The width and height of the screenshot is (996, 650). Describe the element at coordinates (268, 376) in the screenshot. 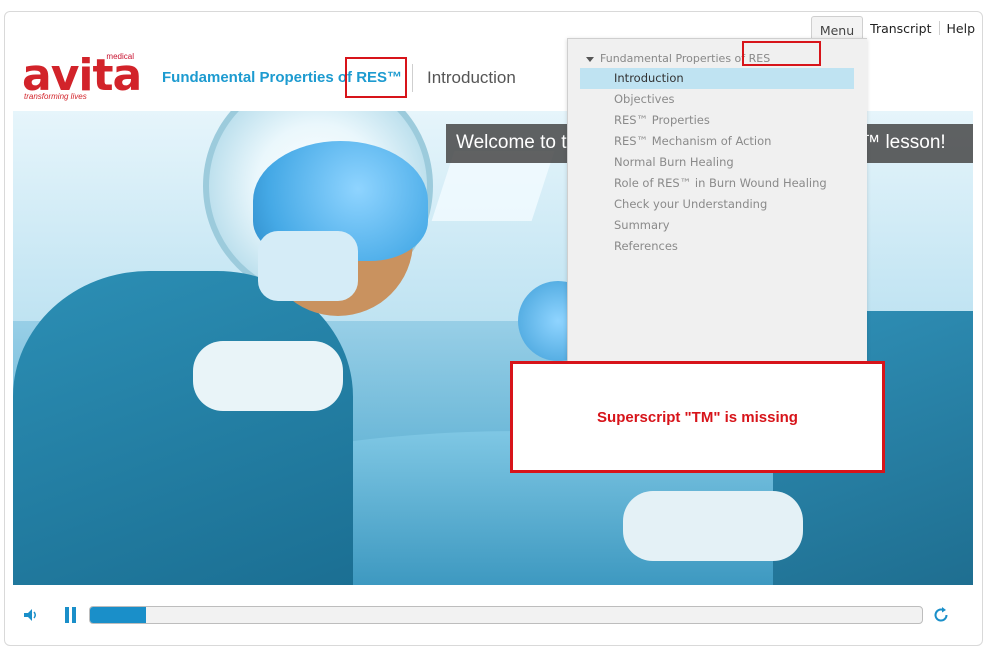

I see `main-surgeon-hand` at that location.